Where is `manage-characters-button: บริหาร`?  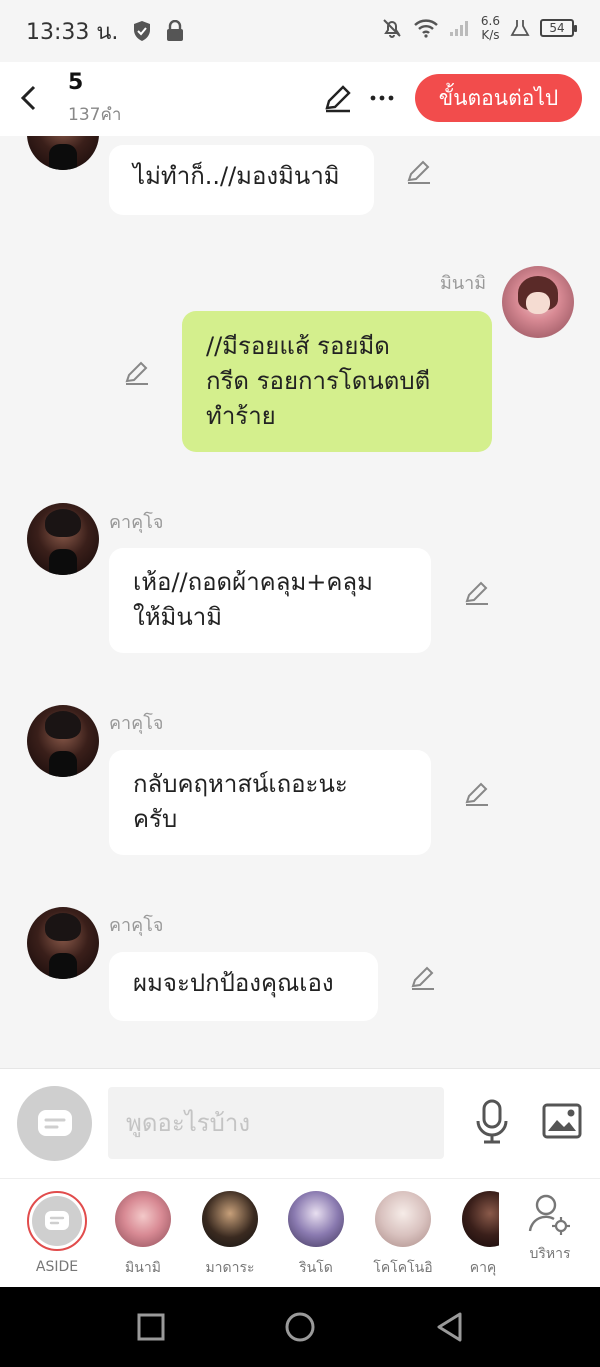 manage-characters-button: บริหาร is located at coordinates (550, 1229).